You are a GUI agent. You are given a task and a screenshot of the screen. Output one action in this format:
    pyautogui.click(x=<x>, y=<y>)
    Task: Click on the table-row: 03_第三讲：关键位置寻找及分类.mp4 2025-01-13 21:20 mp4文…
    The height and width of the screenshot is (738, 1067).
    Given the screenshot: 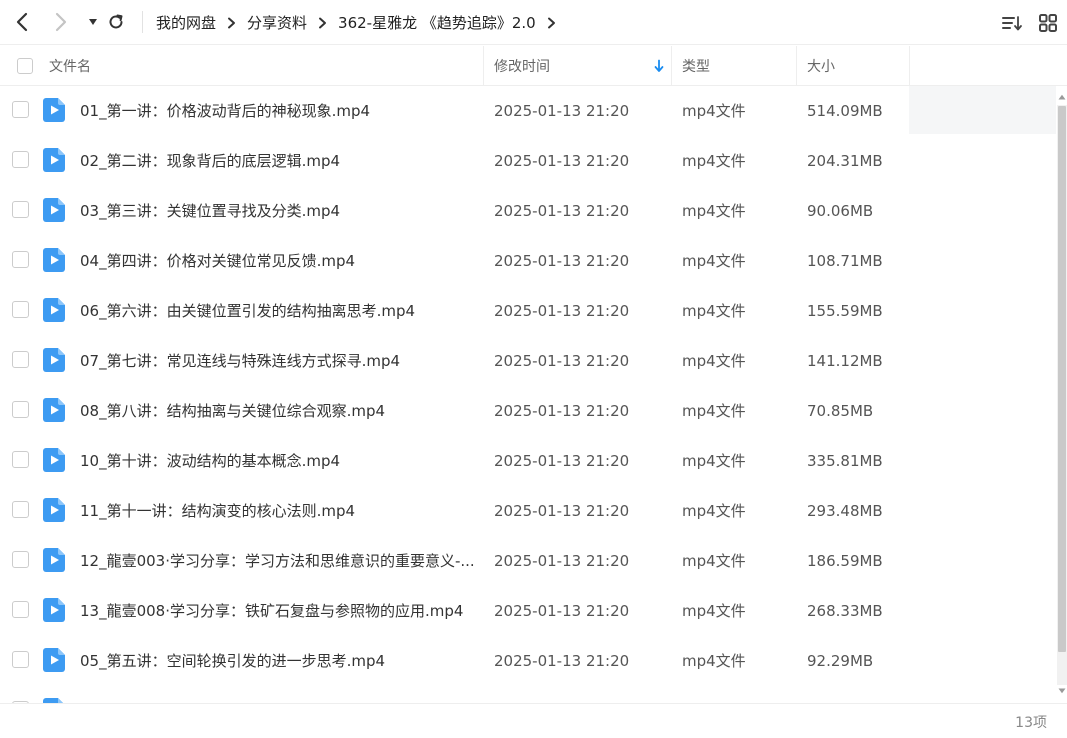 What is the action you would take?
    pyautogui.click(x=528, y=211)
    